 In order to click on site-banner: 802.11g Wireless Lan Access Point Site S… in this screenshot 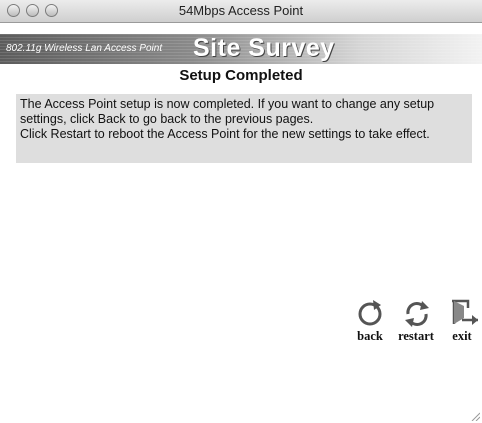, I will do `click(241, 49)`.